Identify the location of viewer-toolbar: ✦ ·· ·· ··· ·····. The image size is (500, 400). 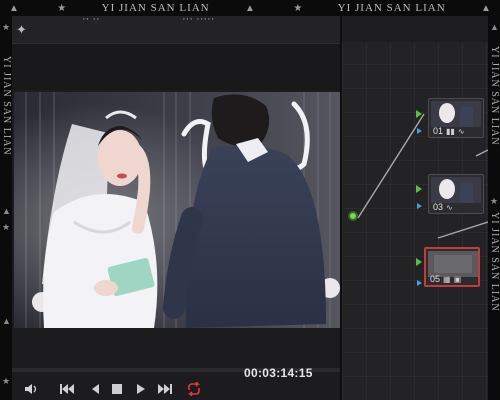
(176, 28).